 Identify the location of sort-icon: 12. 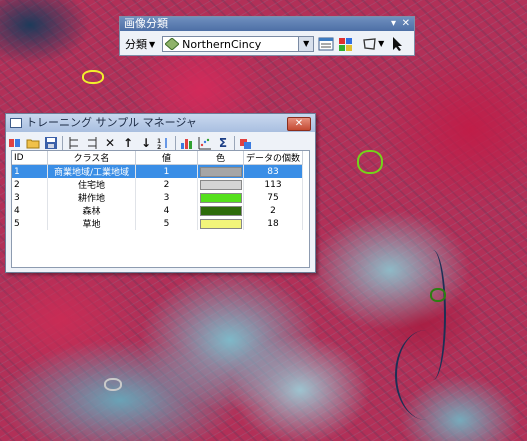
(164, 143).